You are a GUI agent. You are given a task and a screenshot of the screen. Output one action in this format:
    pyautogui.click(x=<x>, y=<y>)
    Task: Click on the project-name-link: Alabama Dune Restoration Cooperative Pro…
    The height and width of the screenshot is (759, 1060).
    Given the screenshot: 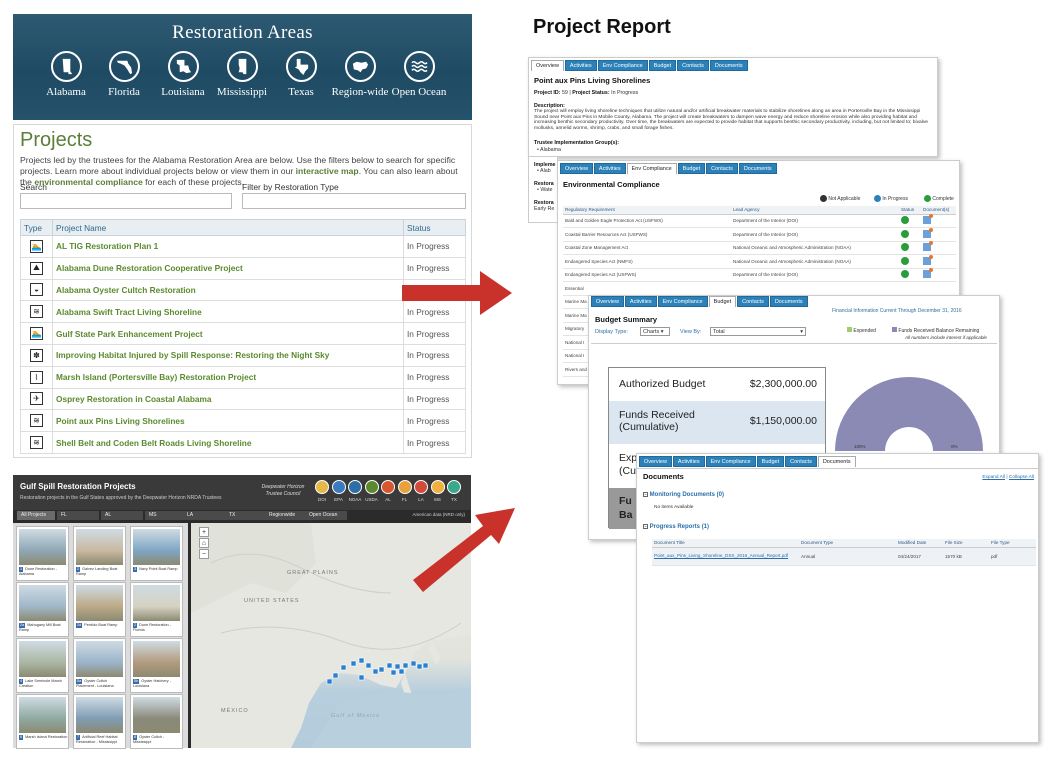 What is the action you would take?
    pyautogui.click(x=228, y=268)
    